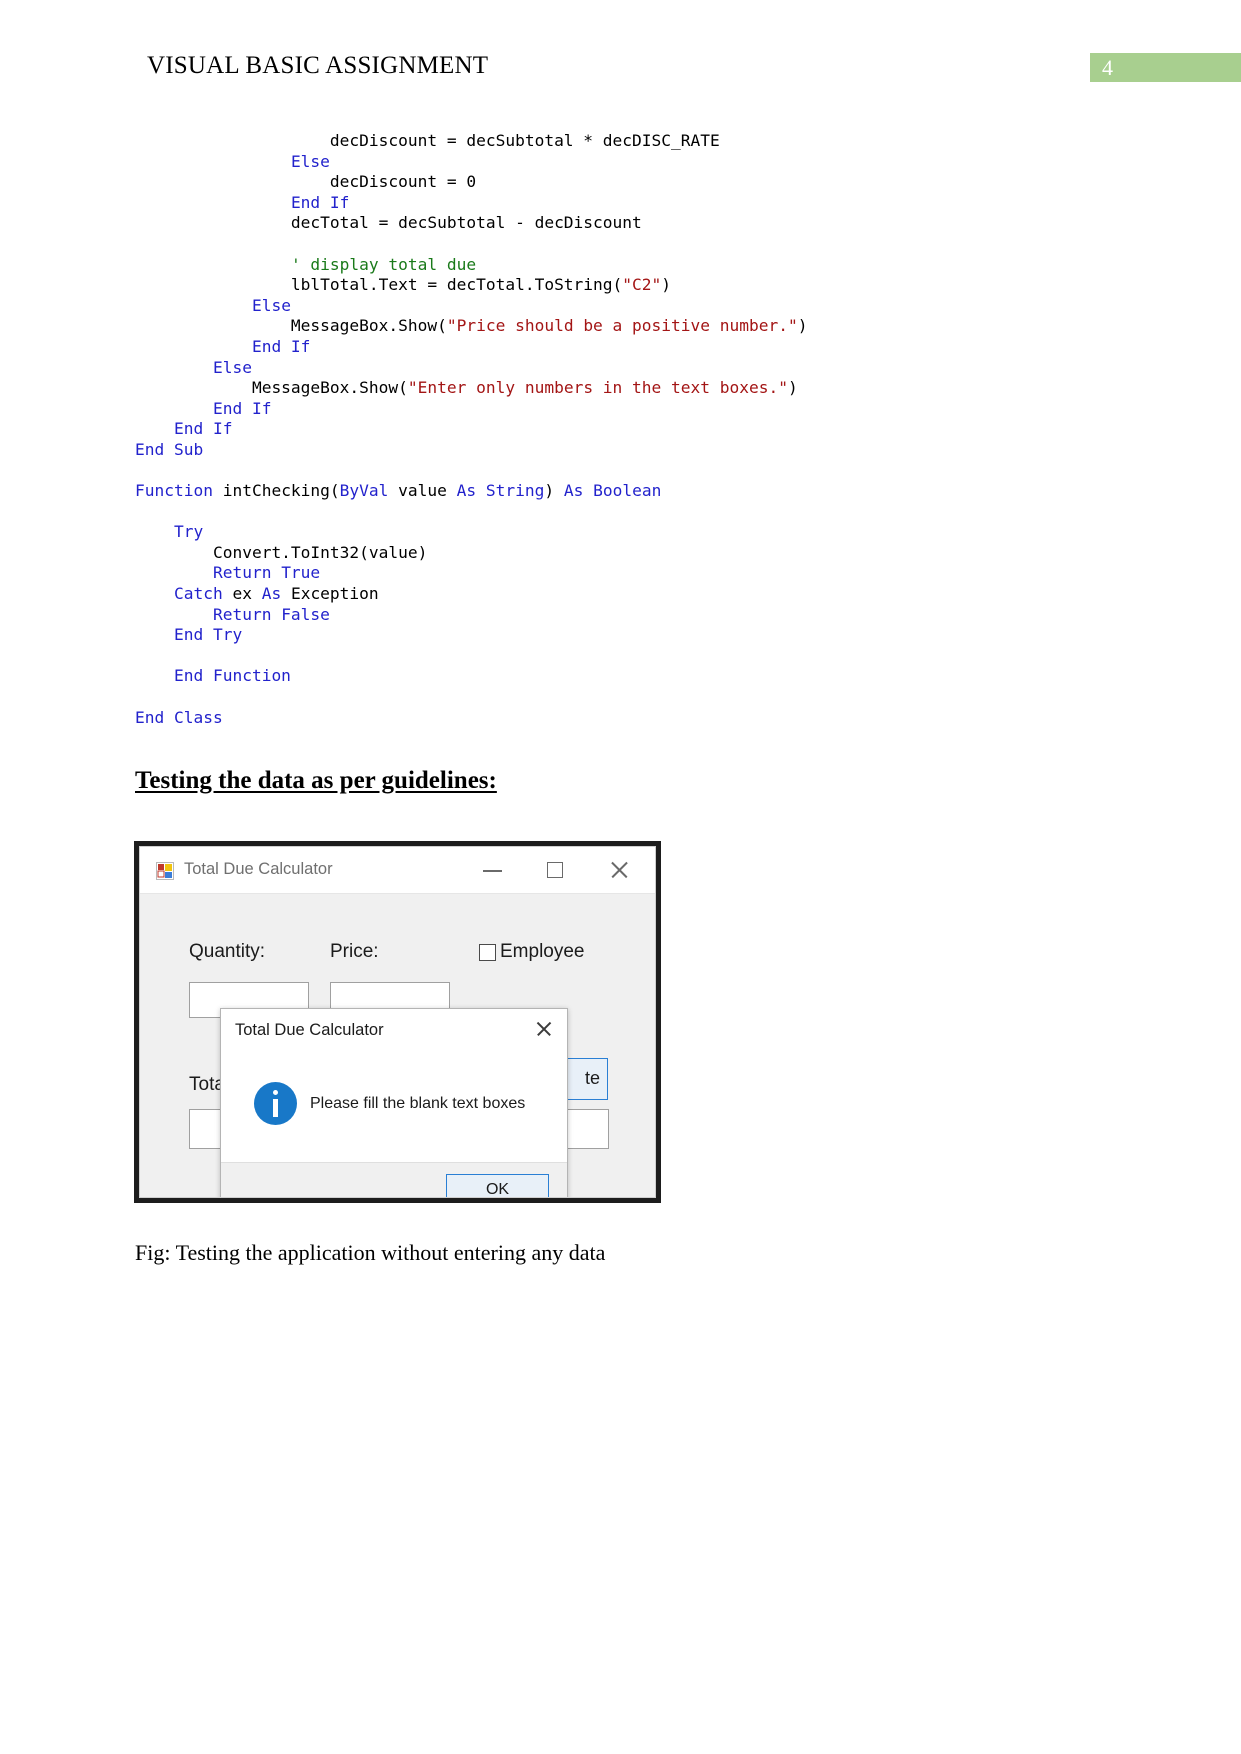  Describe the element at coordinates (242, 594) in the screenshot. I see `code-token: ex` at that location.